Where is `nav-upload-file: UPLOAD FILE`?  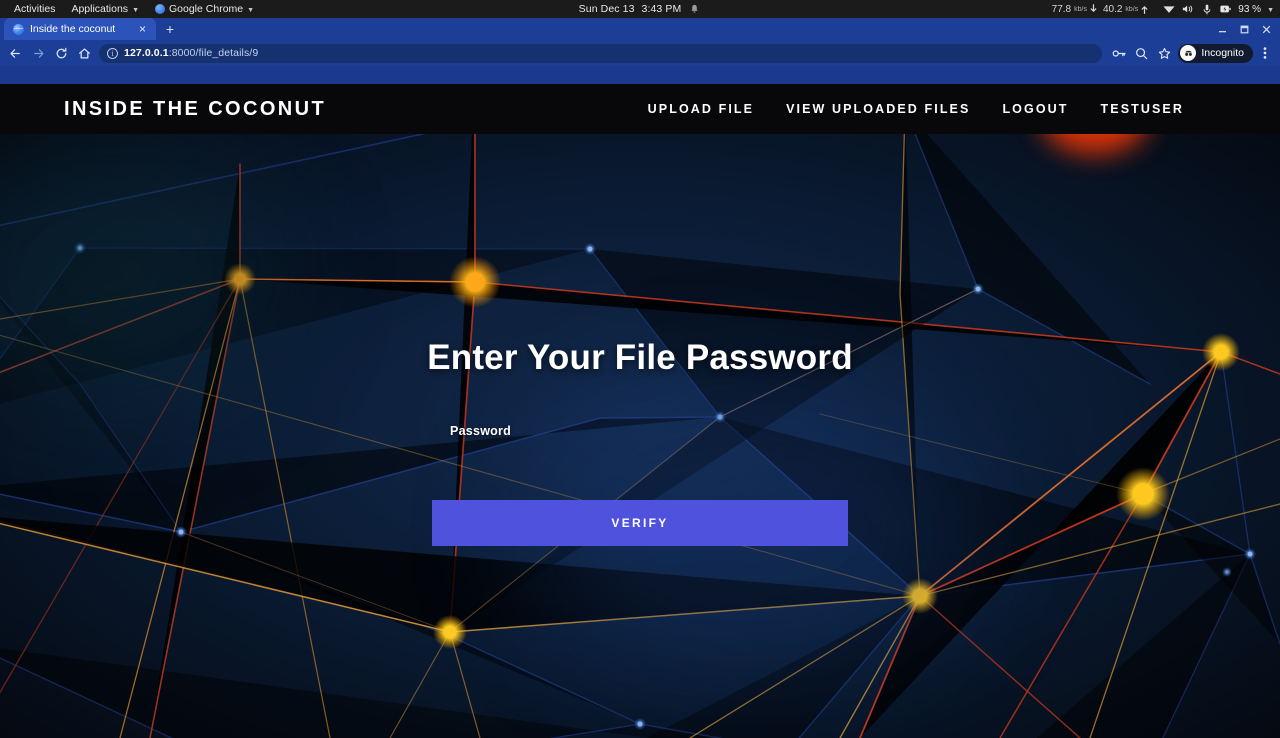 nav-upload-file: UPLOAD FILE is located at coordinates (701, 109).